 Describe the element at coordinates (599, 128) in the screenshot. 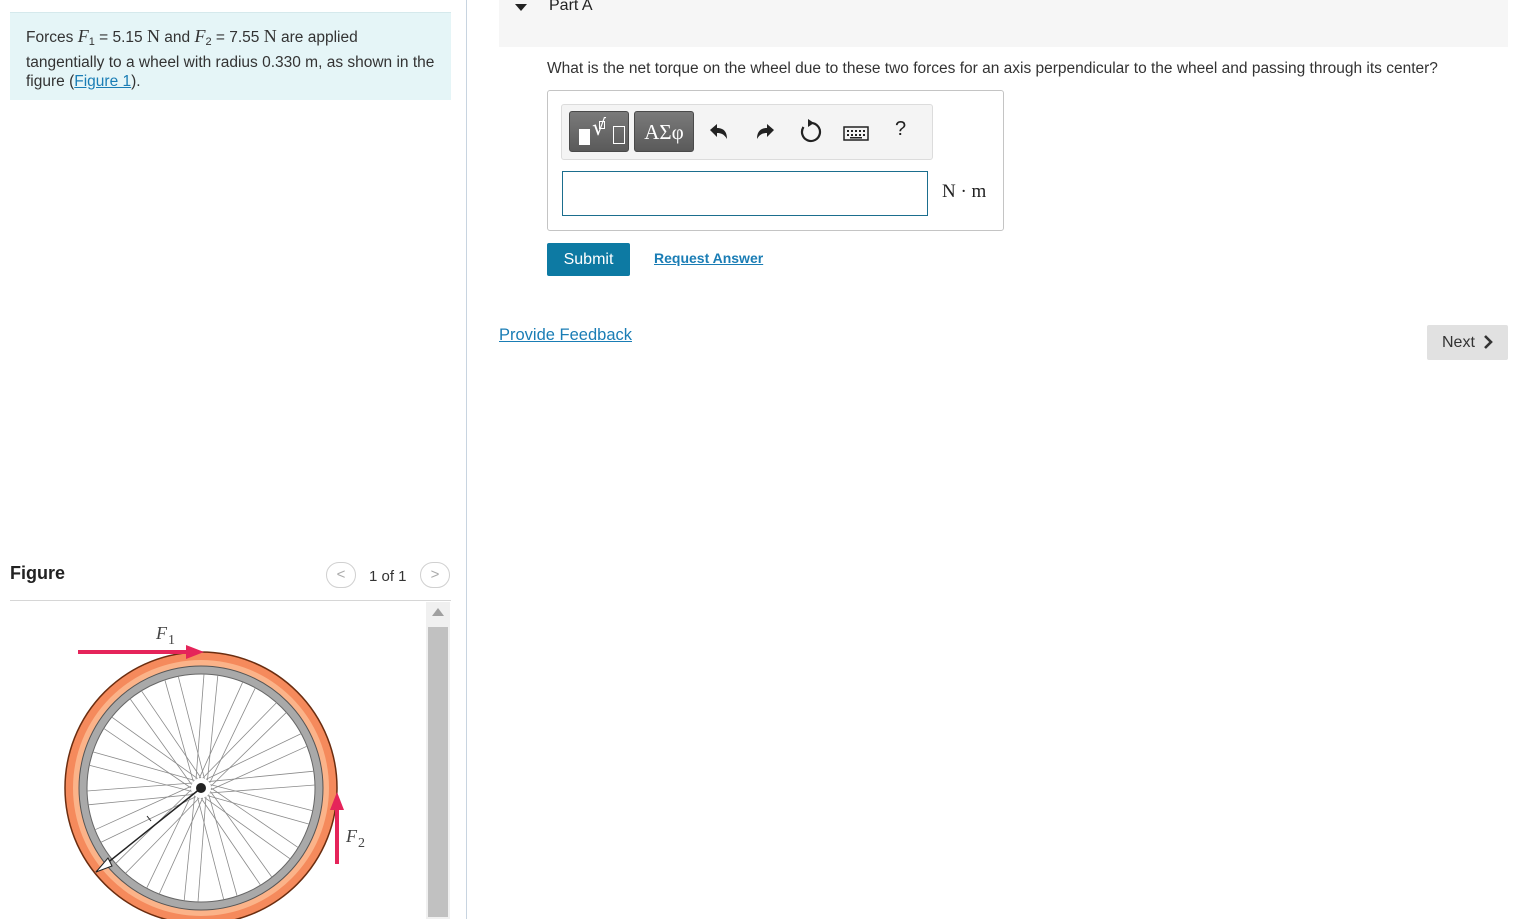

I see `sqrt-icon: √` at that location.